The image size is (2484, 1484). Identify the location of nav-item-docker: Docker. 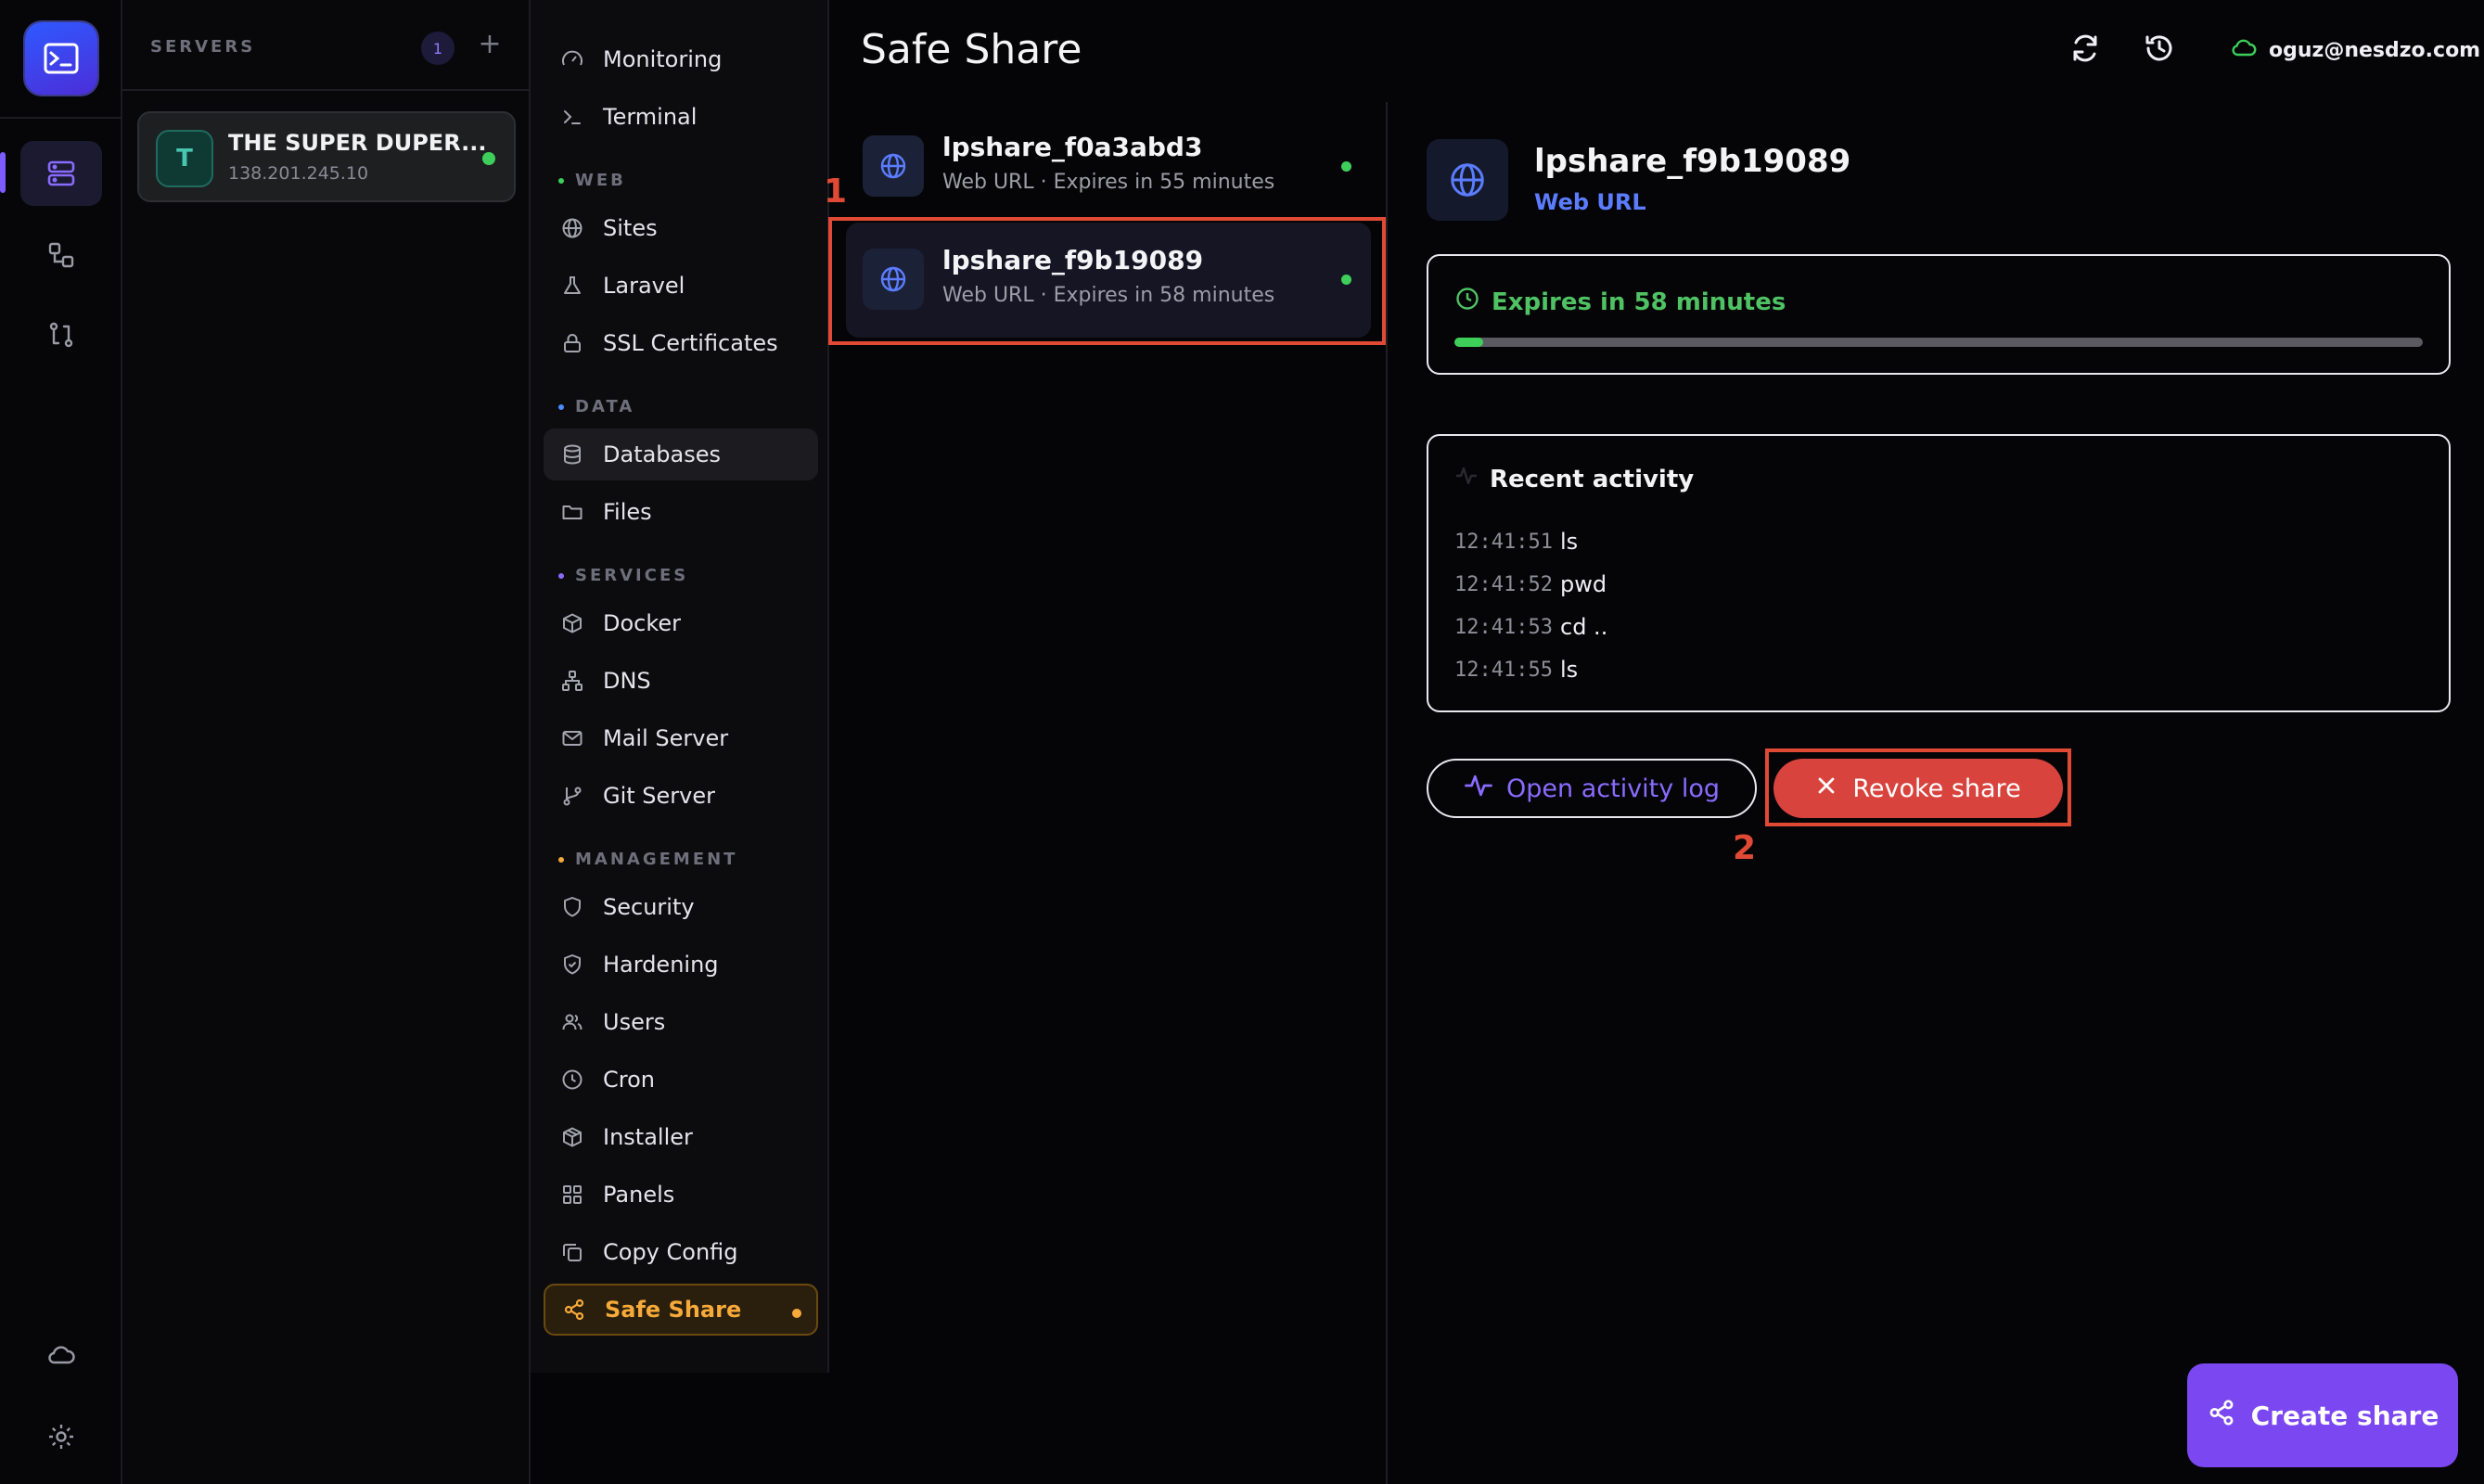
(681, 623).